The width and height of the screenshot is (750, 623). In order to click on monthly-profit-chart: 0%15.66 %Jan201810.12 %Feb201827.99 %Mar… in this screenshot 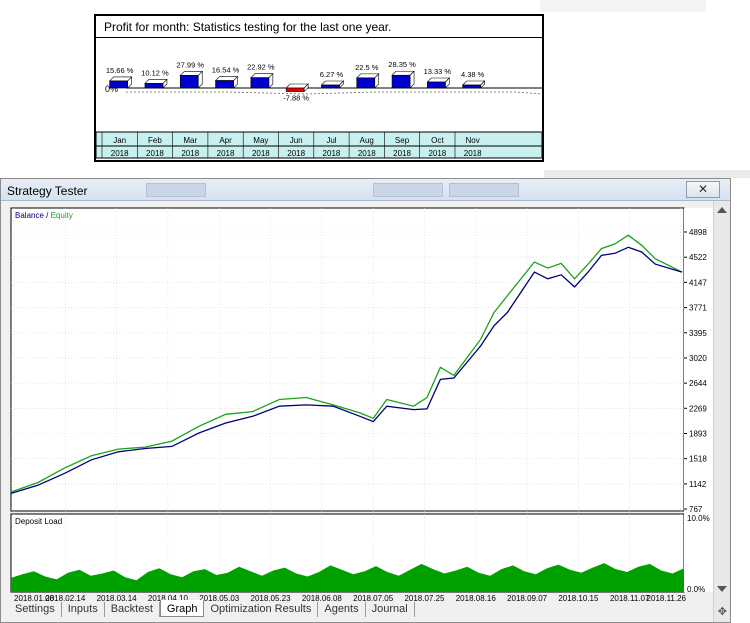, I will do `click(319, 109)`.